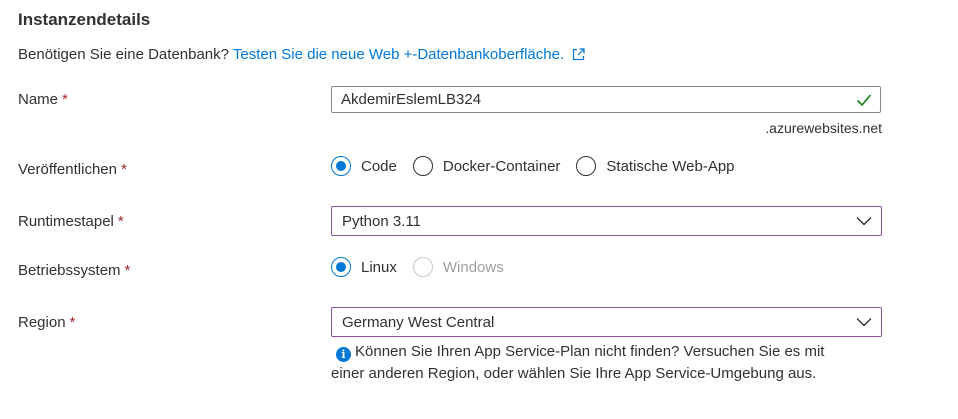 Image resolution: width=958 pixels, height=419 pixels. What do you see at coordinates (579, 54) in the screenshot?
I see `external-link-icon` at bounding box center [579, 54].